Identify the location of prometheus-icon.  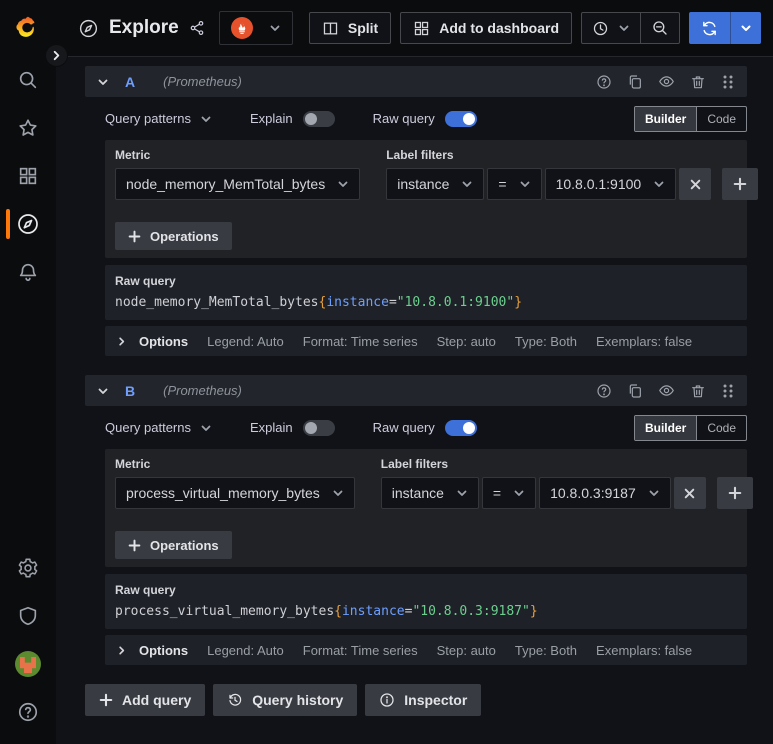
(241, 28).